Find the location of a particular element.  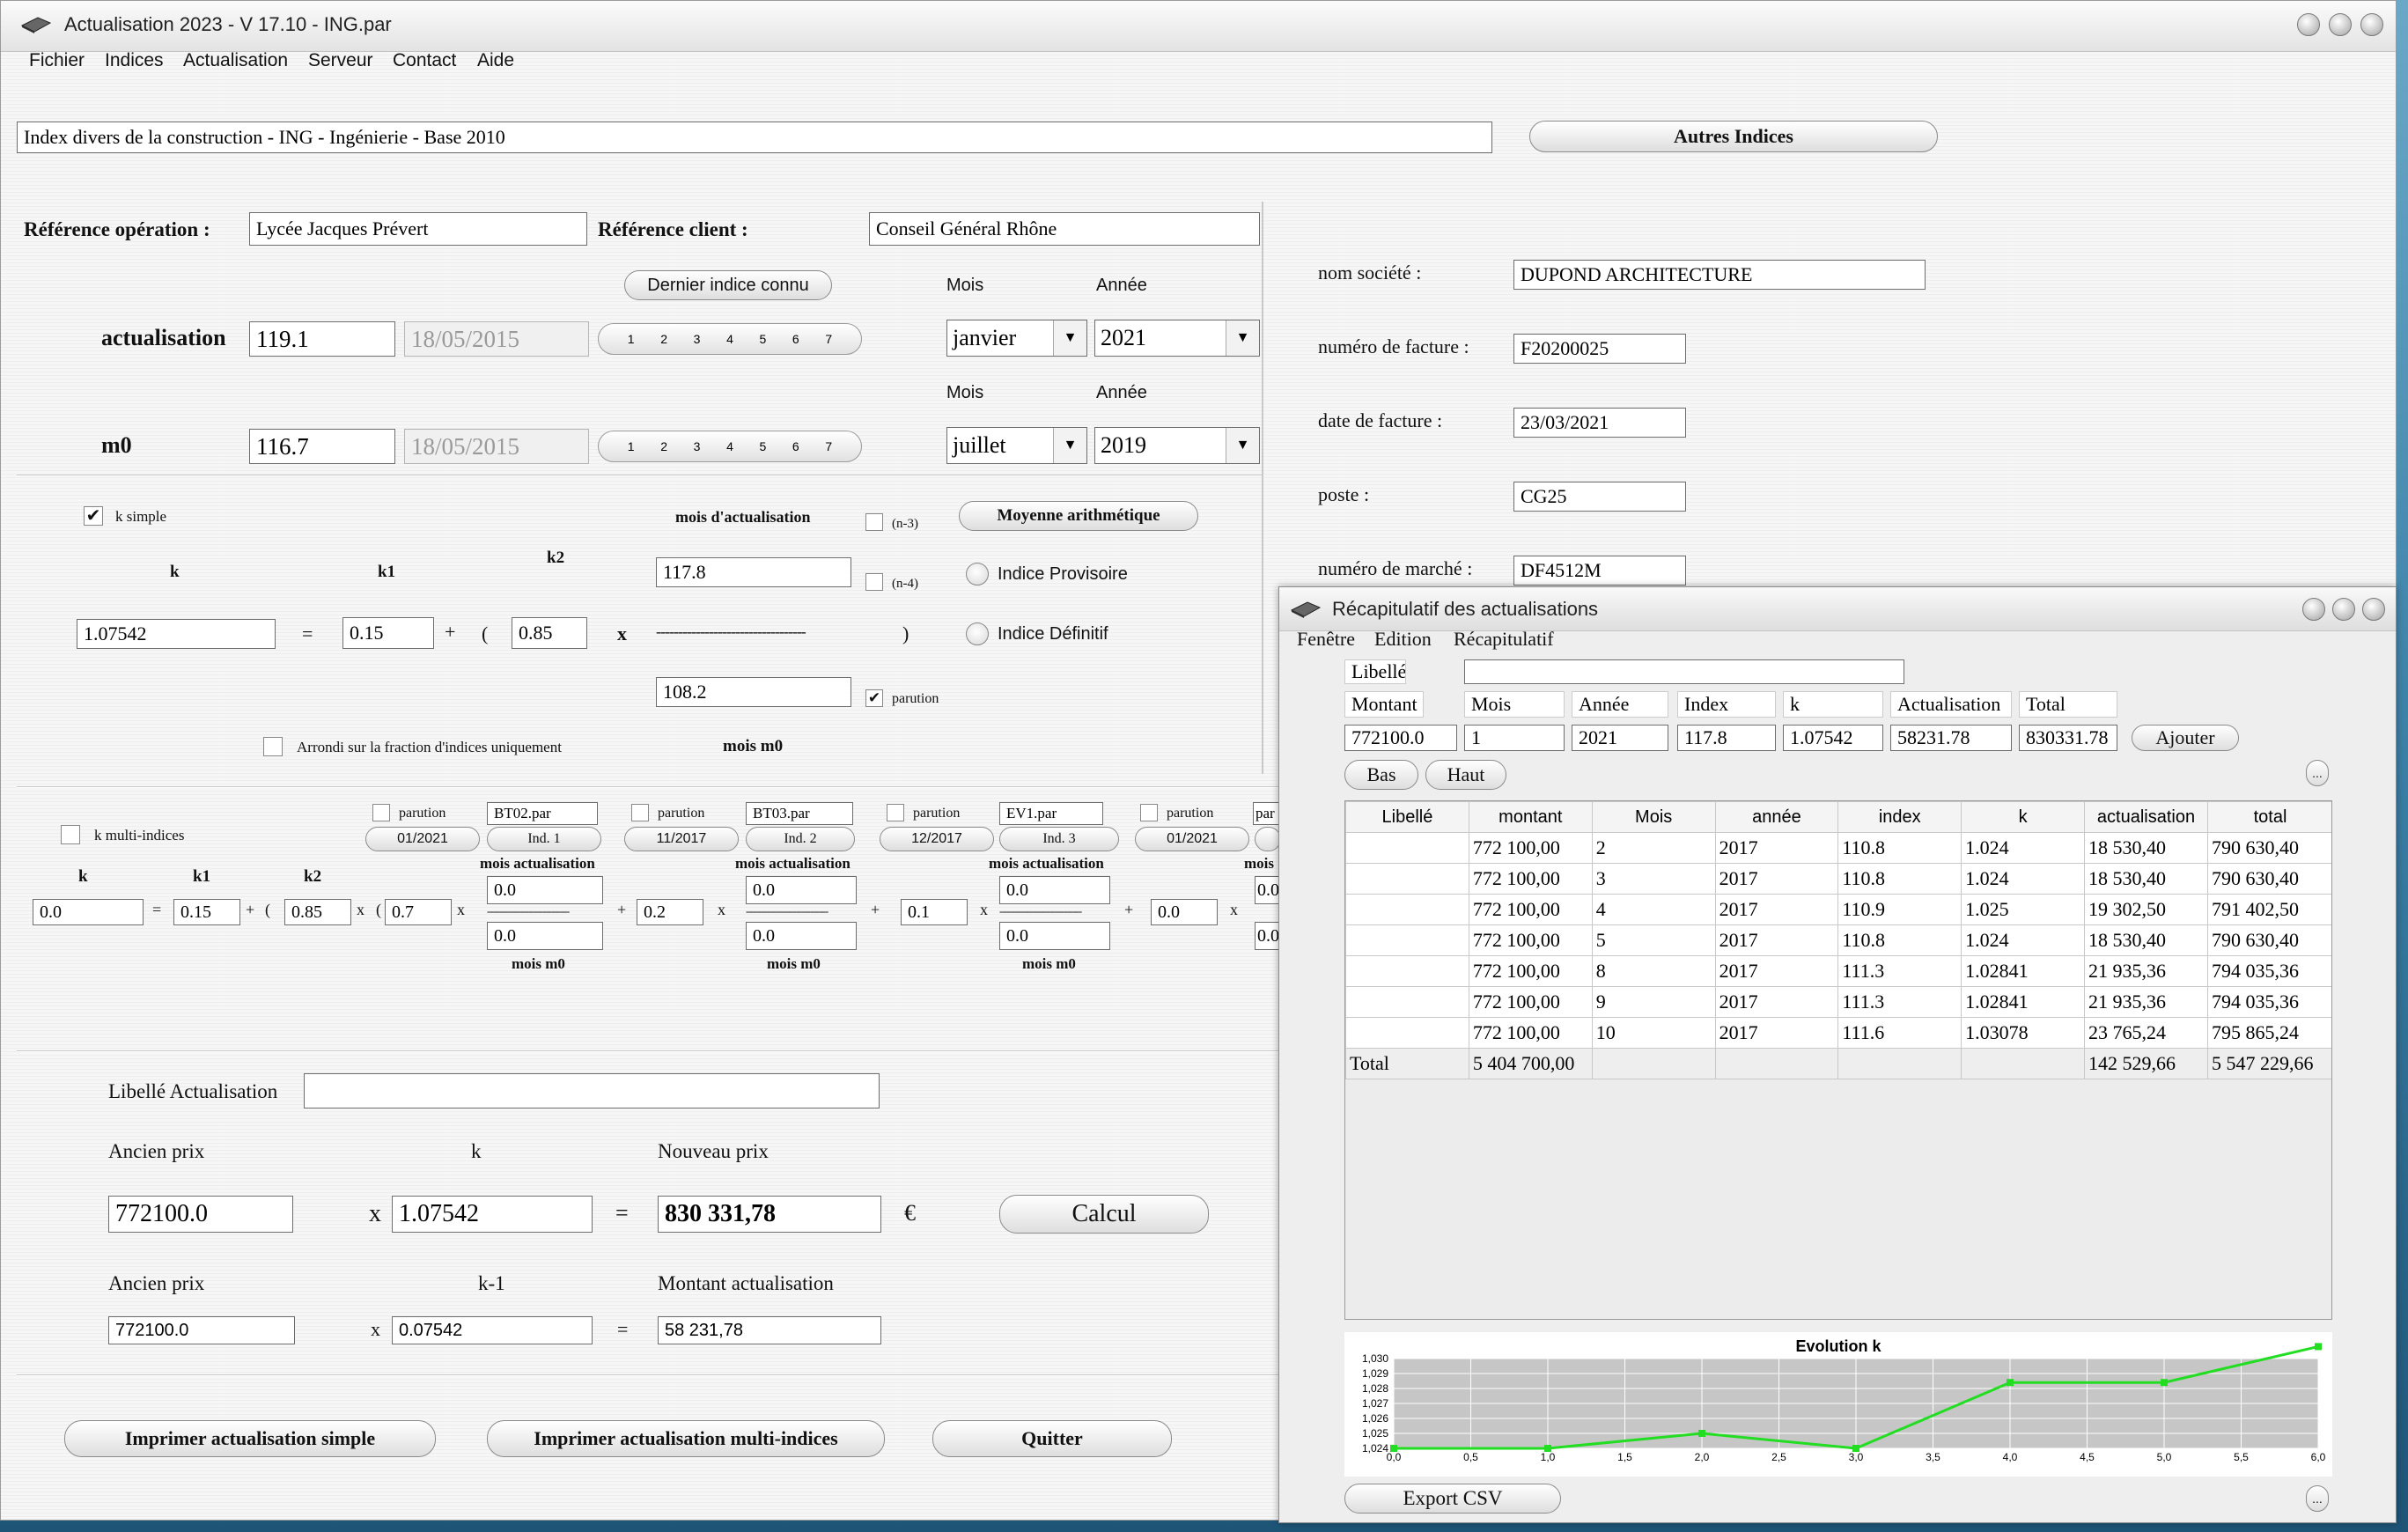

menu-actualisation: Actualisation is located at coordinates (235, 60).